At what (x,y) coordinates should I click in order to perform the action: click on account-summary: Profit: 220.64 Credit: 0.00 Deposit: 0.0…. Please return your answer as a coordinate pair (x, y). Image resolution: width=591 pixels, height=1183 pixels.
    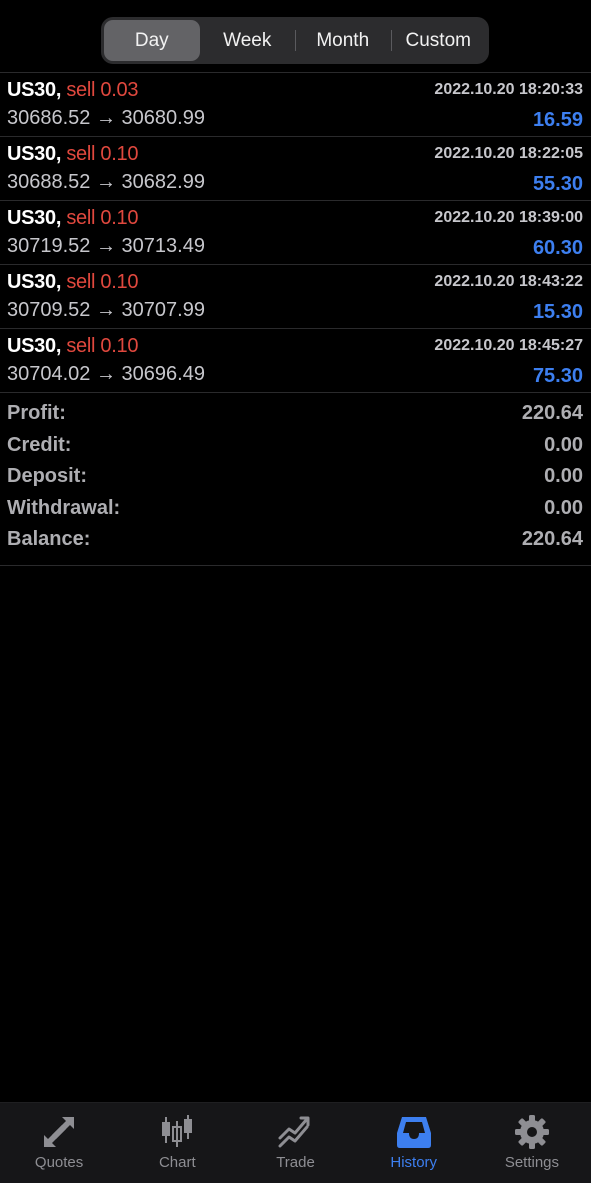
    Looking at the image, I should click on (295, 479).